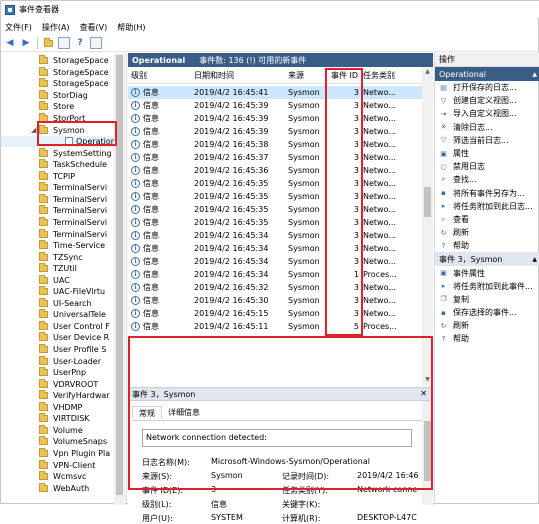 The height and width of the screenshot is (524, 539). I want to click on menu-action: 操作(A), so click(56, 27).